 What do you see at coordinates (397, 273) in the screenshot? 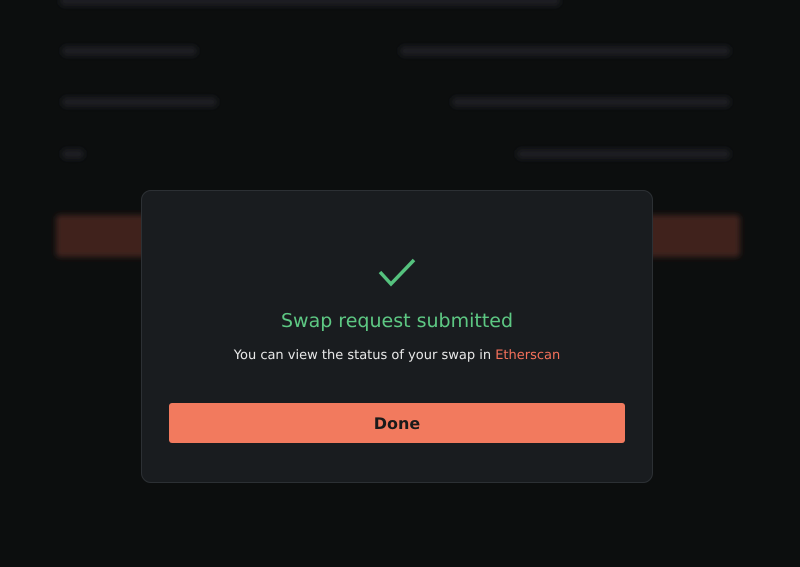
I see `checkmark-icon` at bounding box center [397, 273].